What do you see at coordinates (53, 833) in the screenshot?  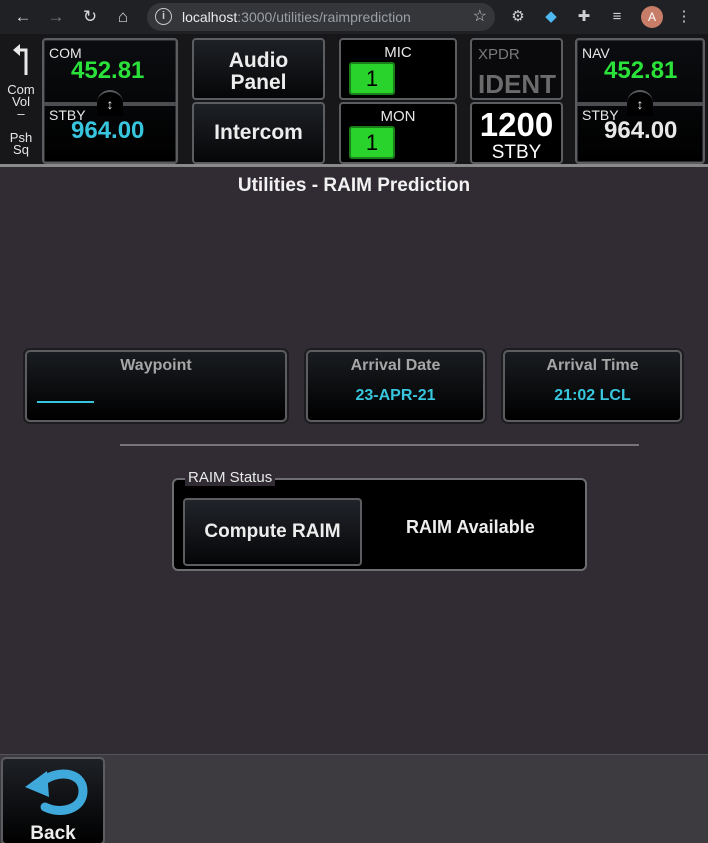 I see `back-label: Back` at bounding box center [53, 833].